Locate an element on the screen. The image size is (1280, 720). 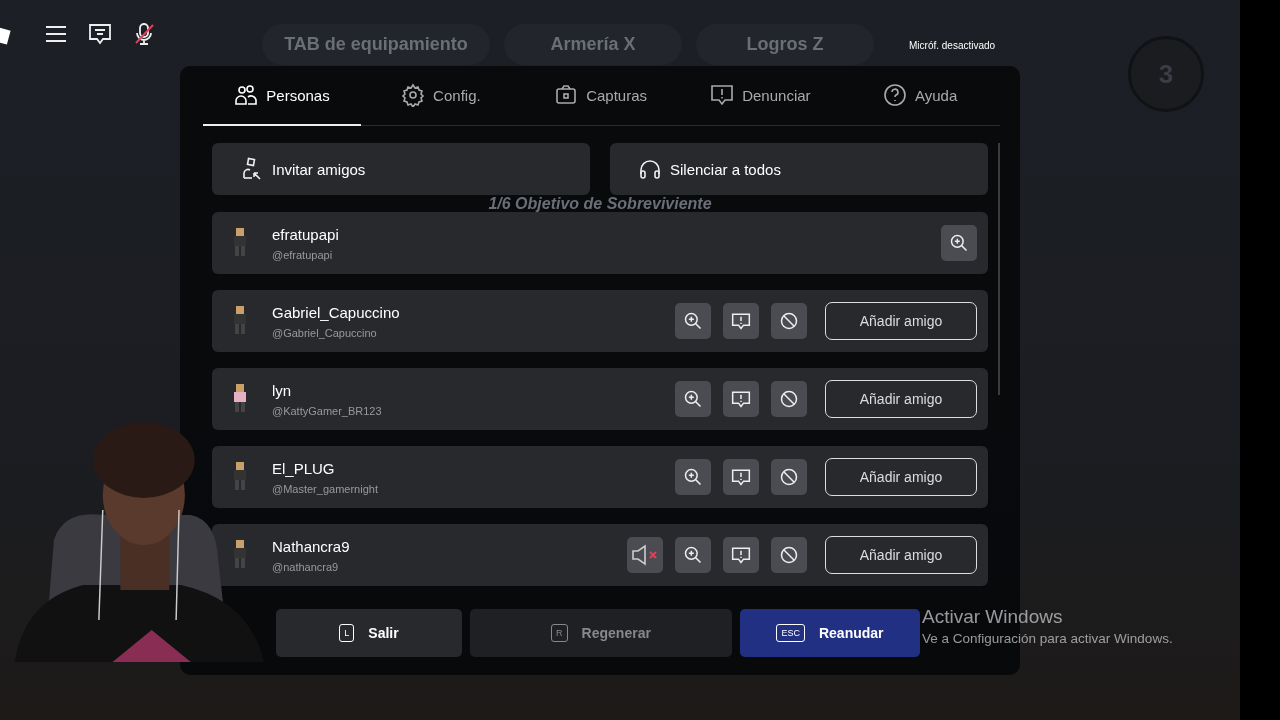
username: @KattyGamer_BR123 is located at coordinates (327, 410).